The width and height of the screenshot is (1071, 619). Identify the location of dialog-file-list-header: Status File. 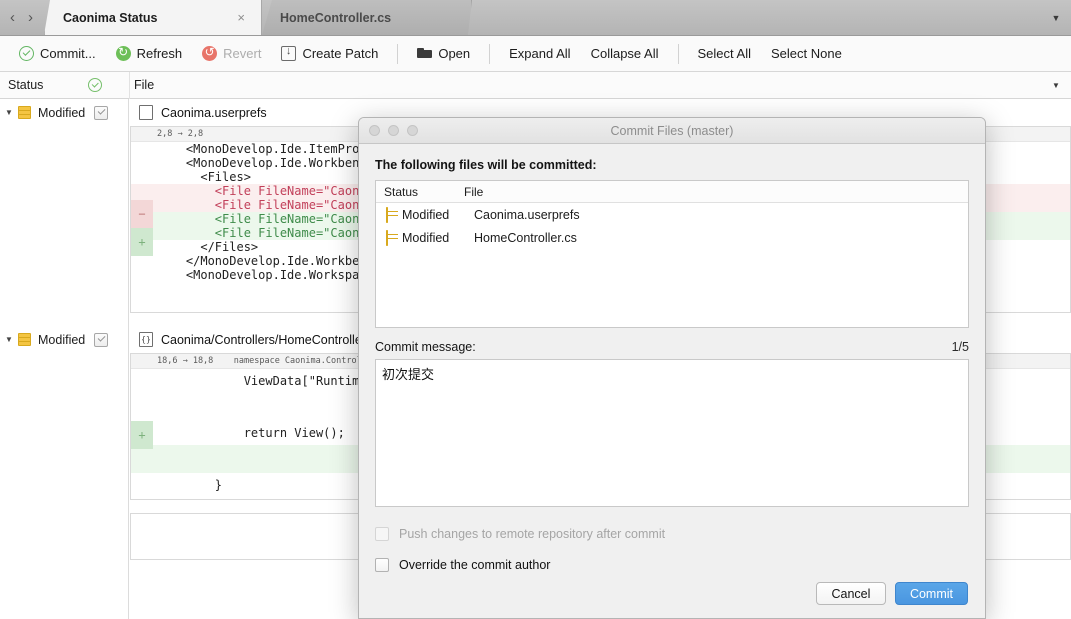
(672, 192).